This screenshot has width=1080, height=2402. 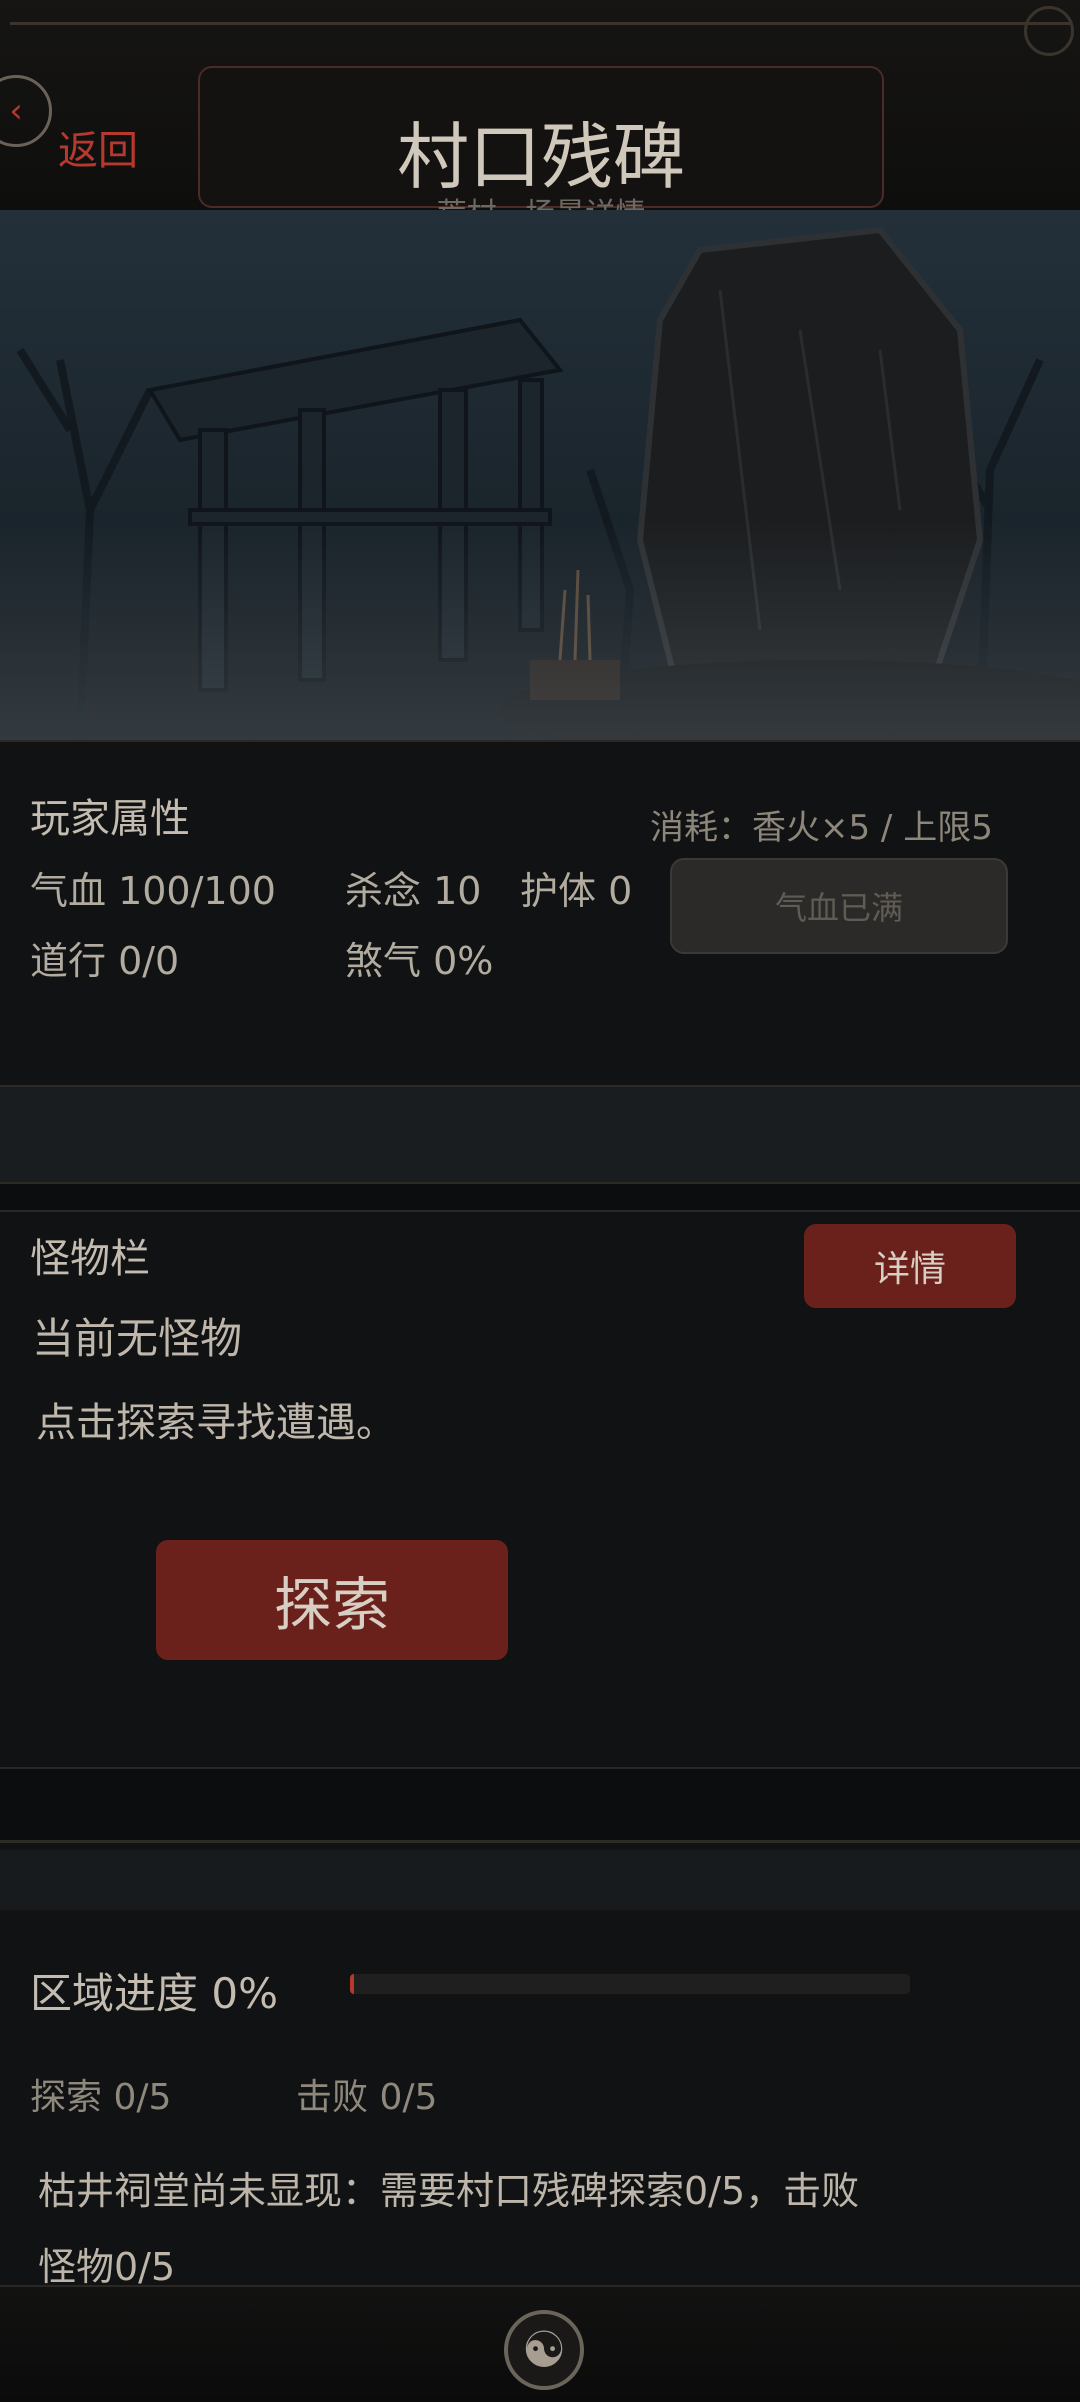 What do you see at coordinates (413, 891) in the screenshot?
I see `stat-killing-intent: 杀念 10` at bounding box center [413, 891].